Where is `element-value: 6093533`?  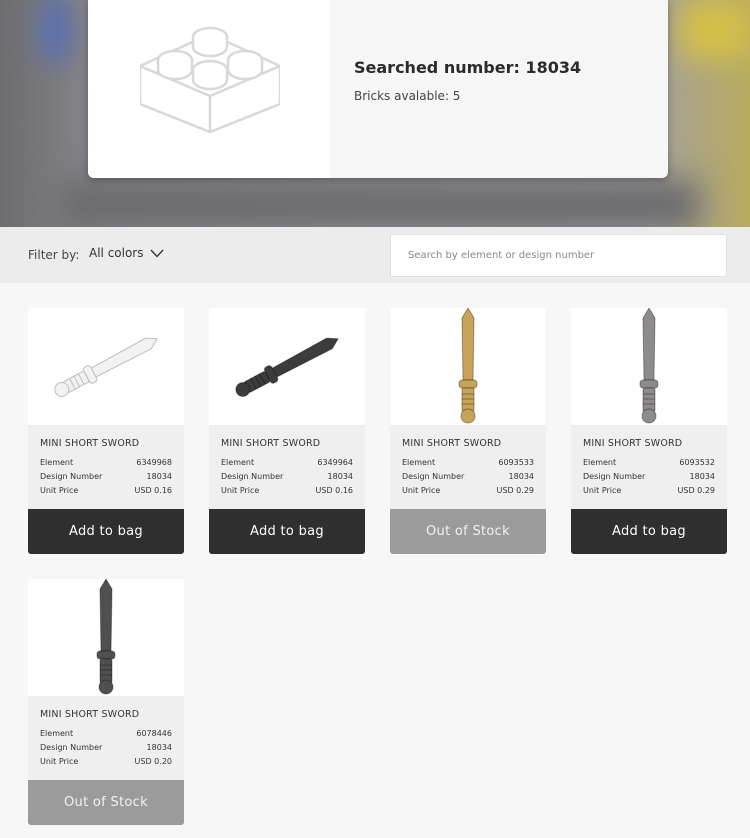 element-value: 6093533 is located at coordinates (516, 462).